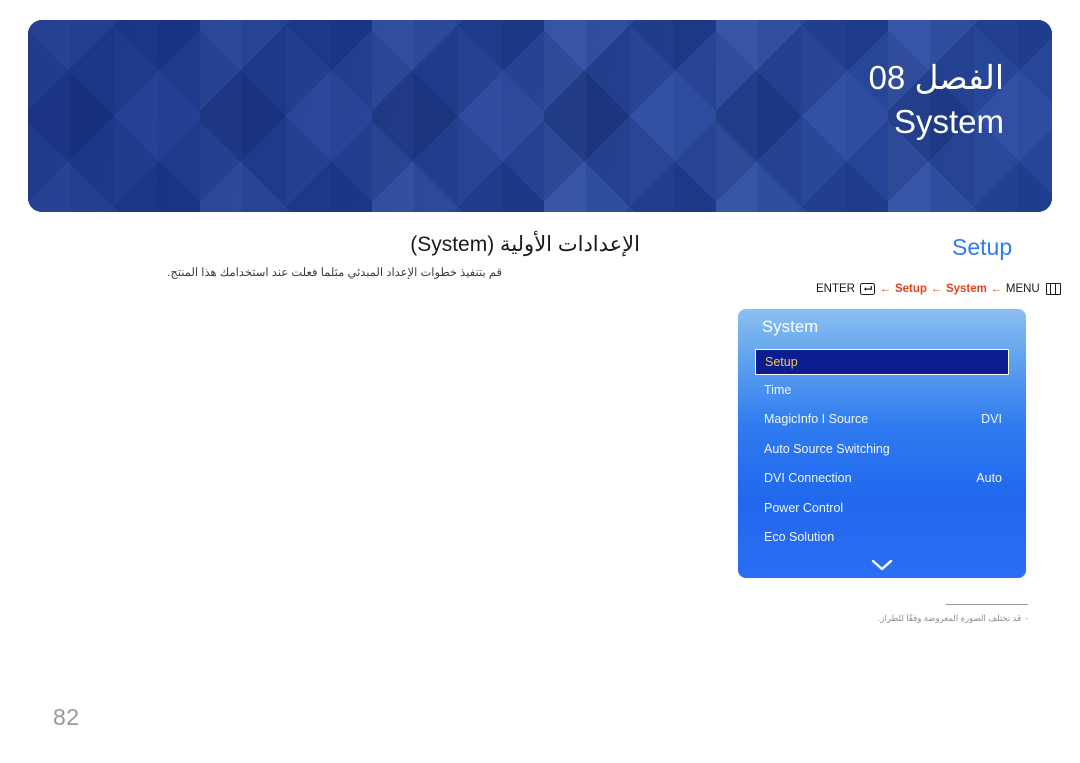  I want to click on banner-text-block: الفصل 08 System, so click(936, 99).